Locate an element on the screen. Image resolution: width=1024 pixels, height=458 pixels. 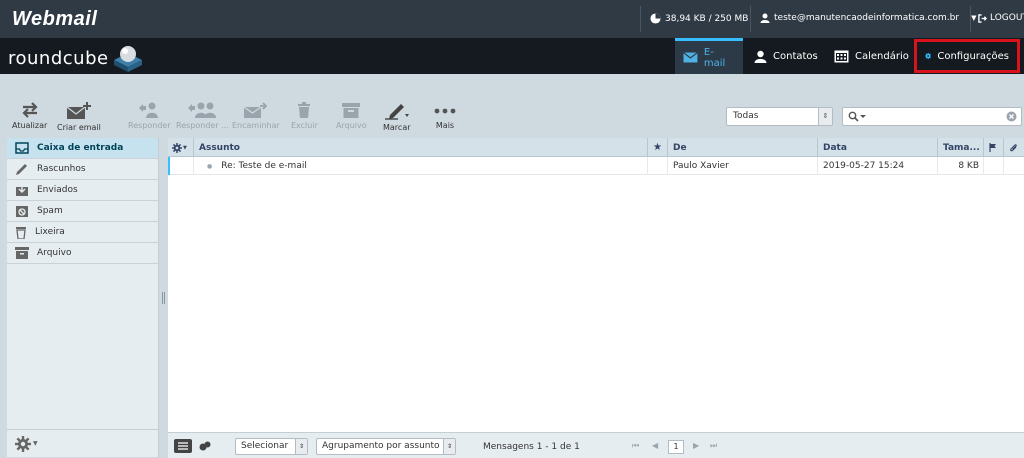
flag-icon is located at coordinates (992, 147).